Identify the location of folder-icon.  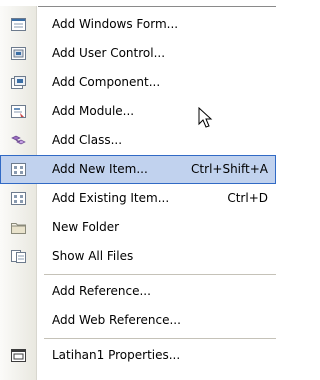
(18, 228).